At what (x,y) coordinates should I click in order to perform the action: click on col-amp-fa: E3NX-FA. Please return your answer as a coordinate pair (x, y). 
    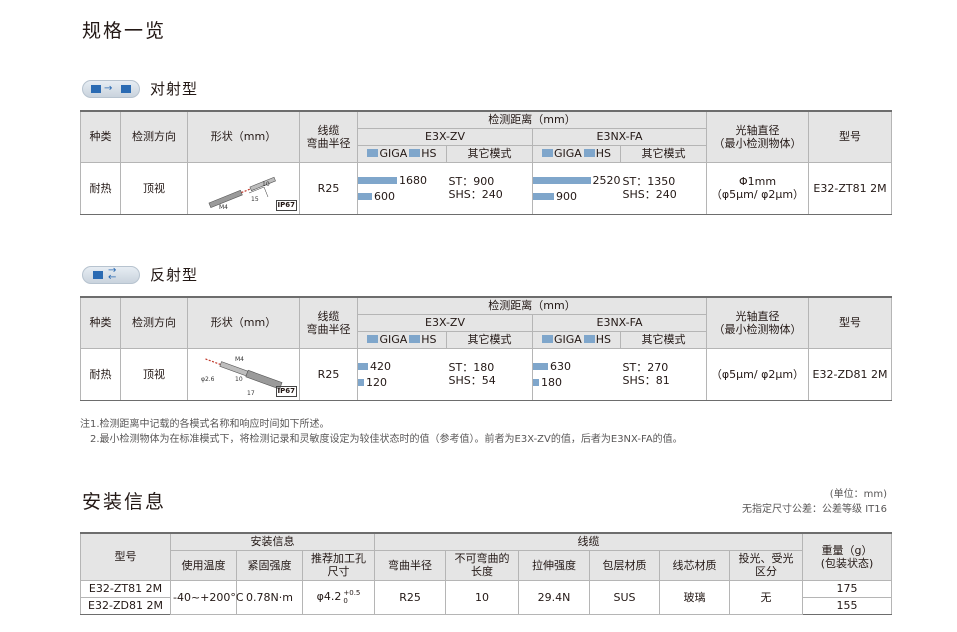
    Looking at the image, I should click on (619, 322).